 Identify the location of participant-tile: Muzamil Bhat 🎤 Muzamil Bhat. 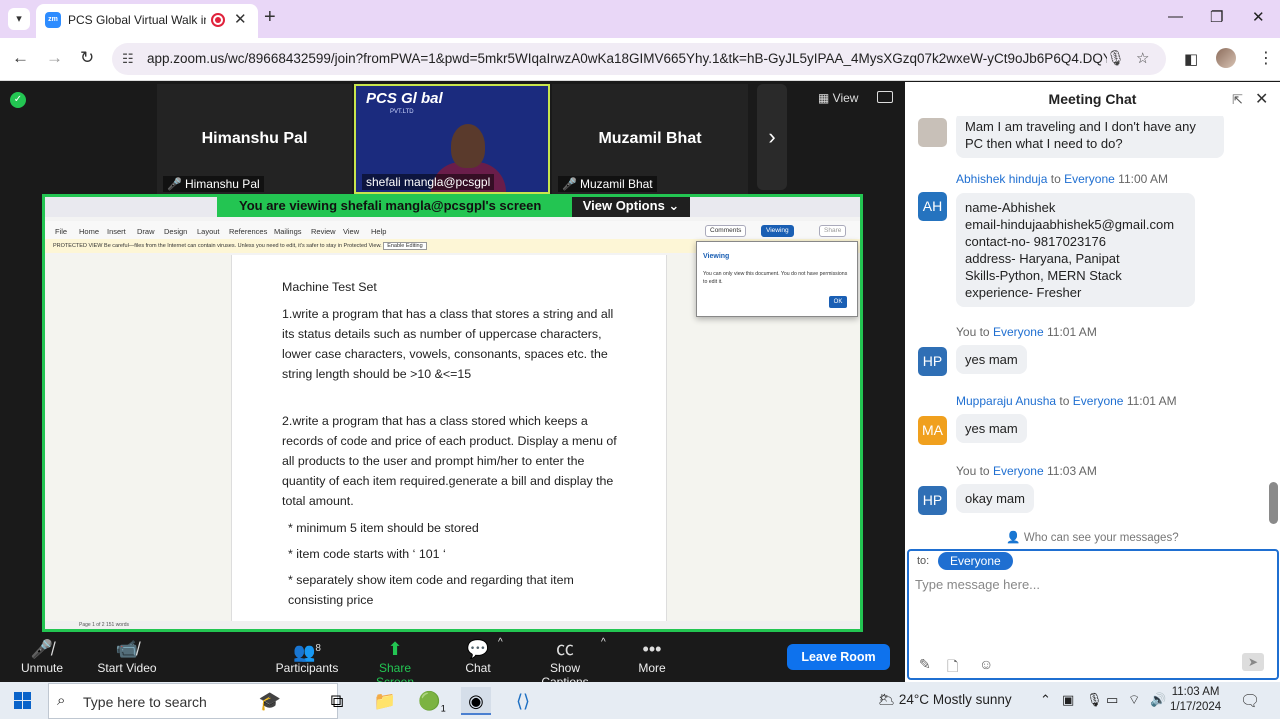
(650, 139).